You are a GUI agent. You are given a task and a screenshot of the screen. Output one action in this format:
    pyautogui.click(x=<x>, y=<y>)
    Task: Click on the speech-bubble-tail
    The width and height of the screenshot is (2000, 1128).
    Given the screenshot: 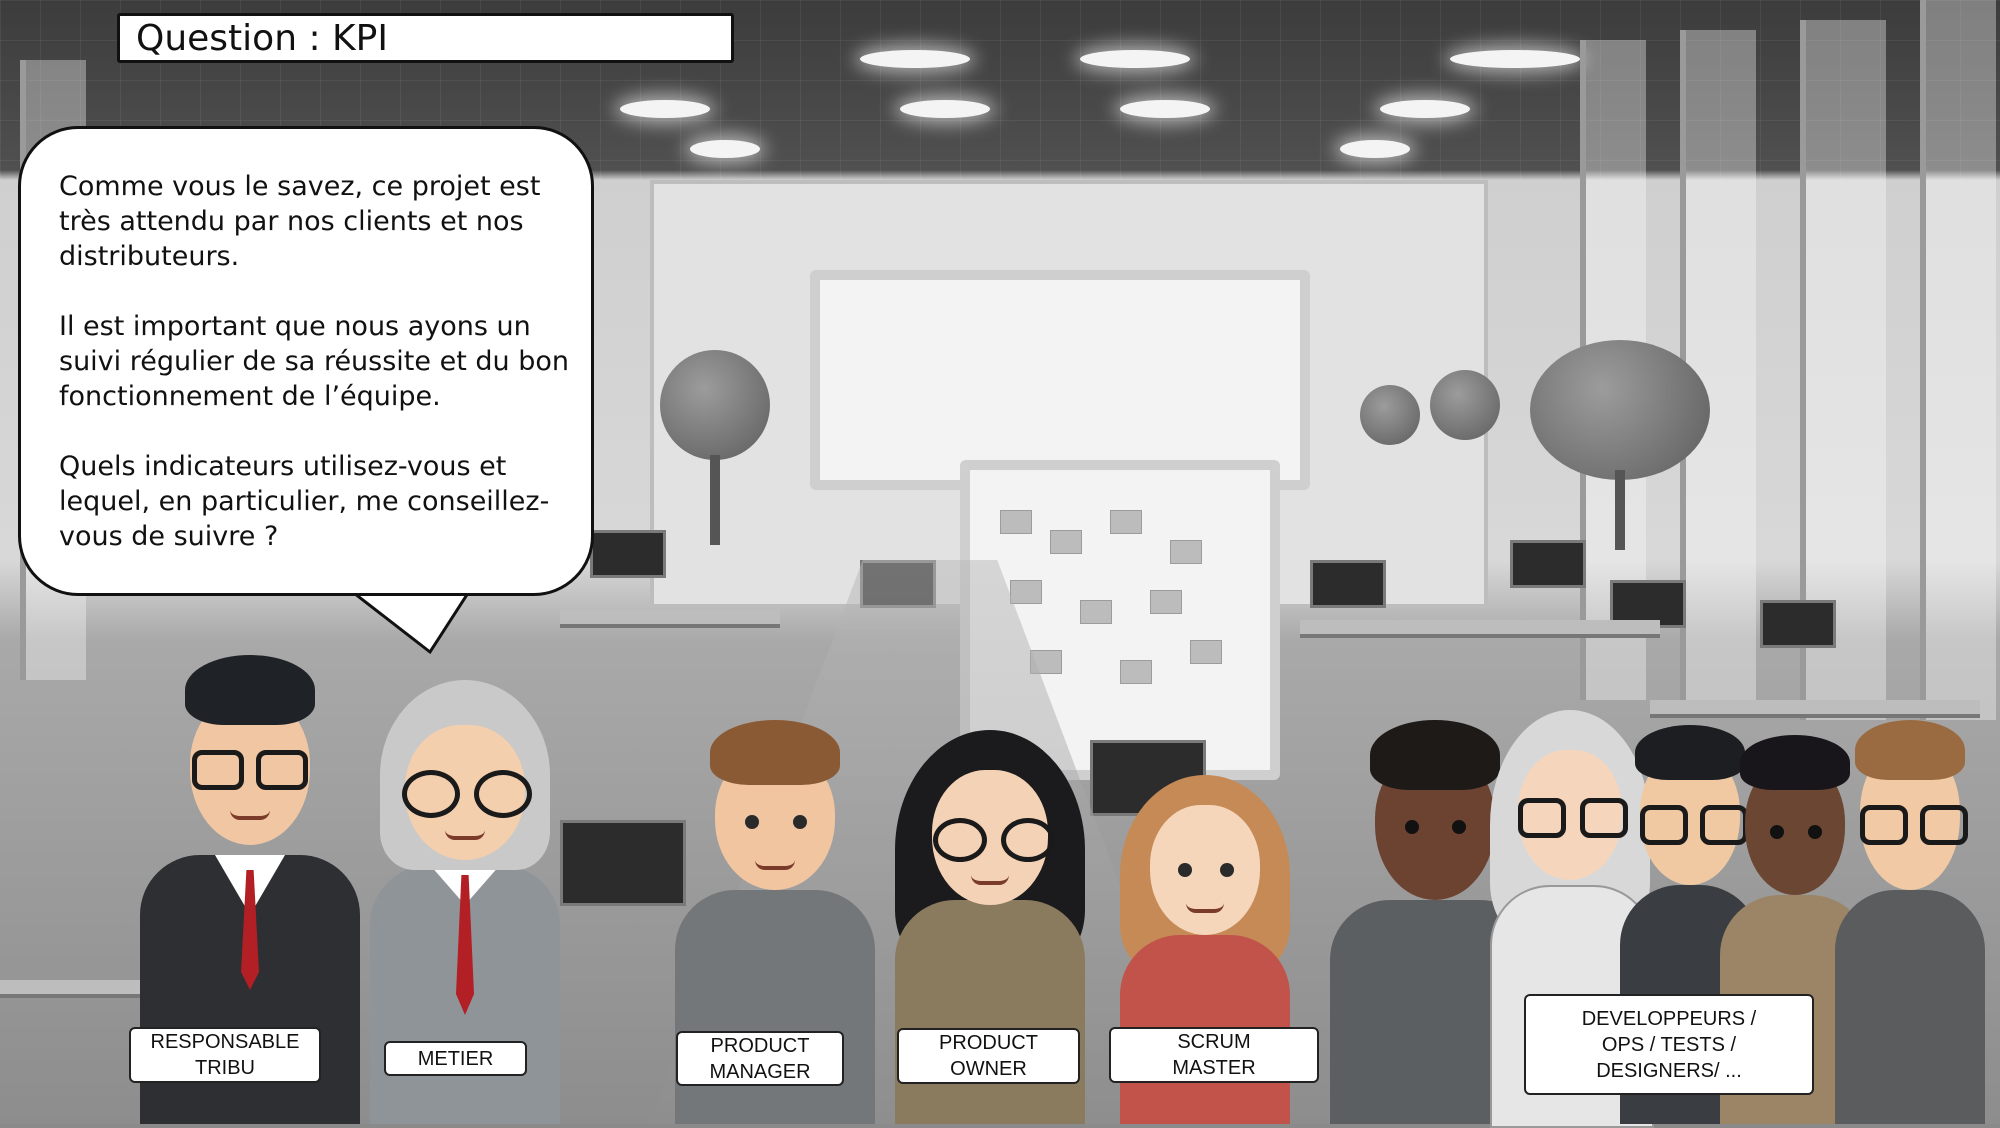 What is the action you would take?
    pyautogui.click(x=410, y=622)
    